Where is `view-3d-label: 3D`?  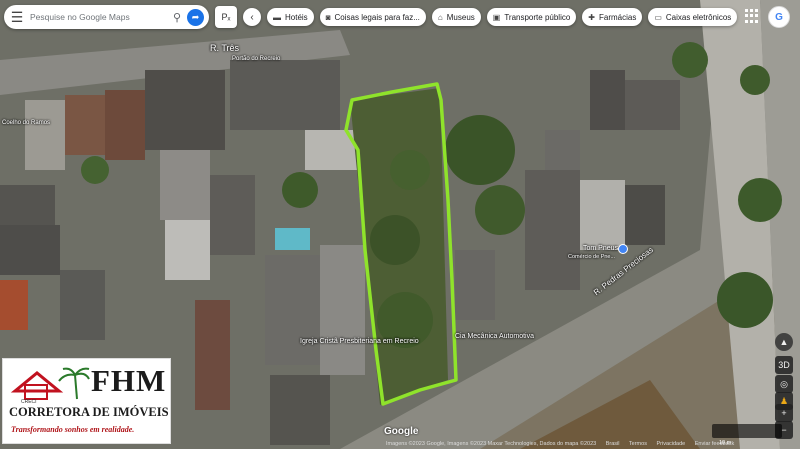
view-3d-label: 3D is located at coordinates (784, 365).